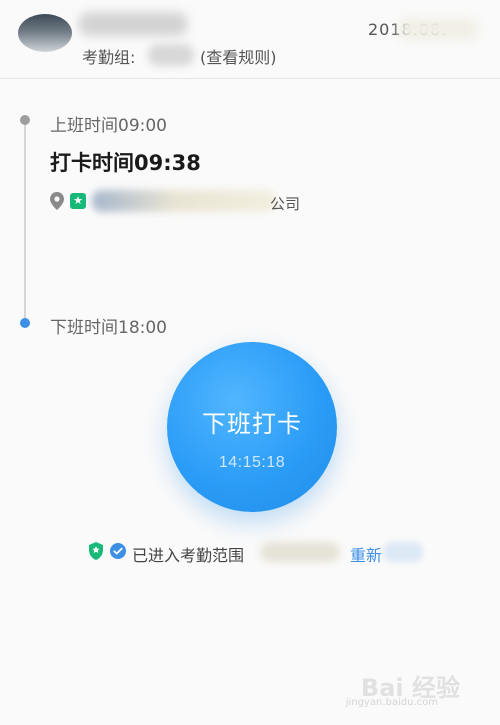 This screenshot has width=500, height=725. What do you see at coordinates (403, 552) in the screenshot?
I see `refresh-redacted` at bounding box center [403, 552].